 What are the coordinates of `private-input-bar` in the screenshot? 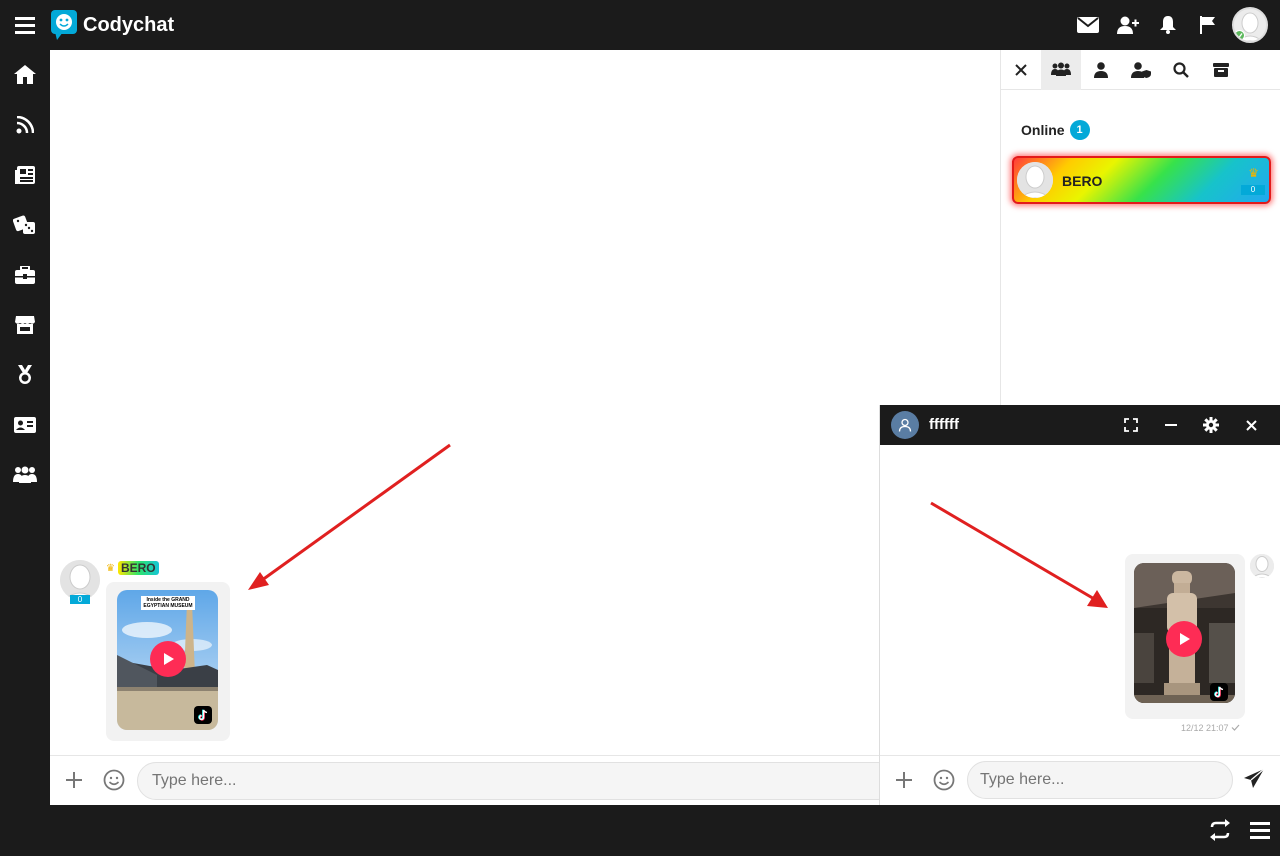 It's located at (1080, 780).